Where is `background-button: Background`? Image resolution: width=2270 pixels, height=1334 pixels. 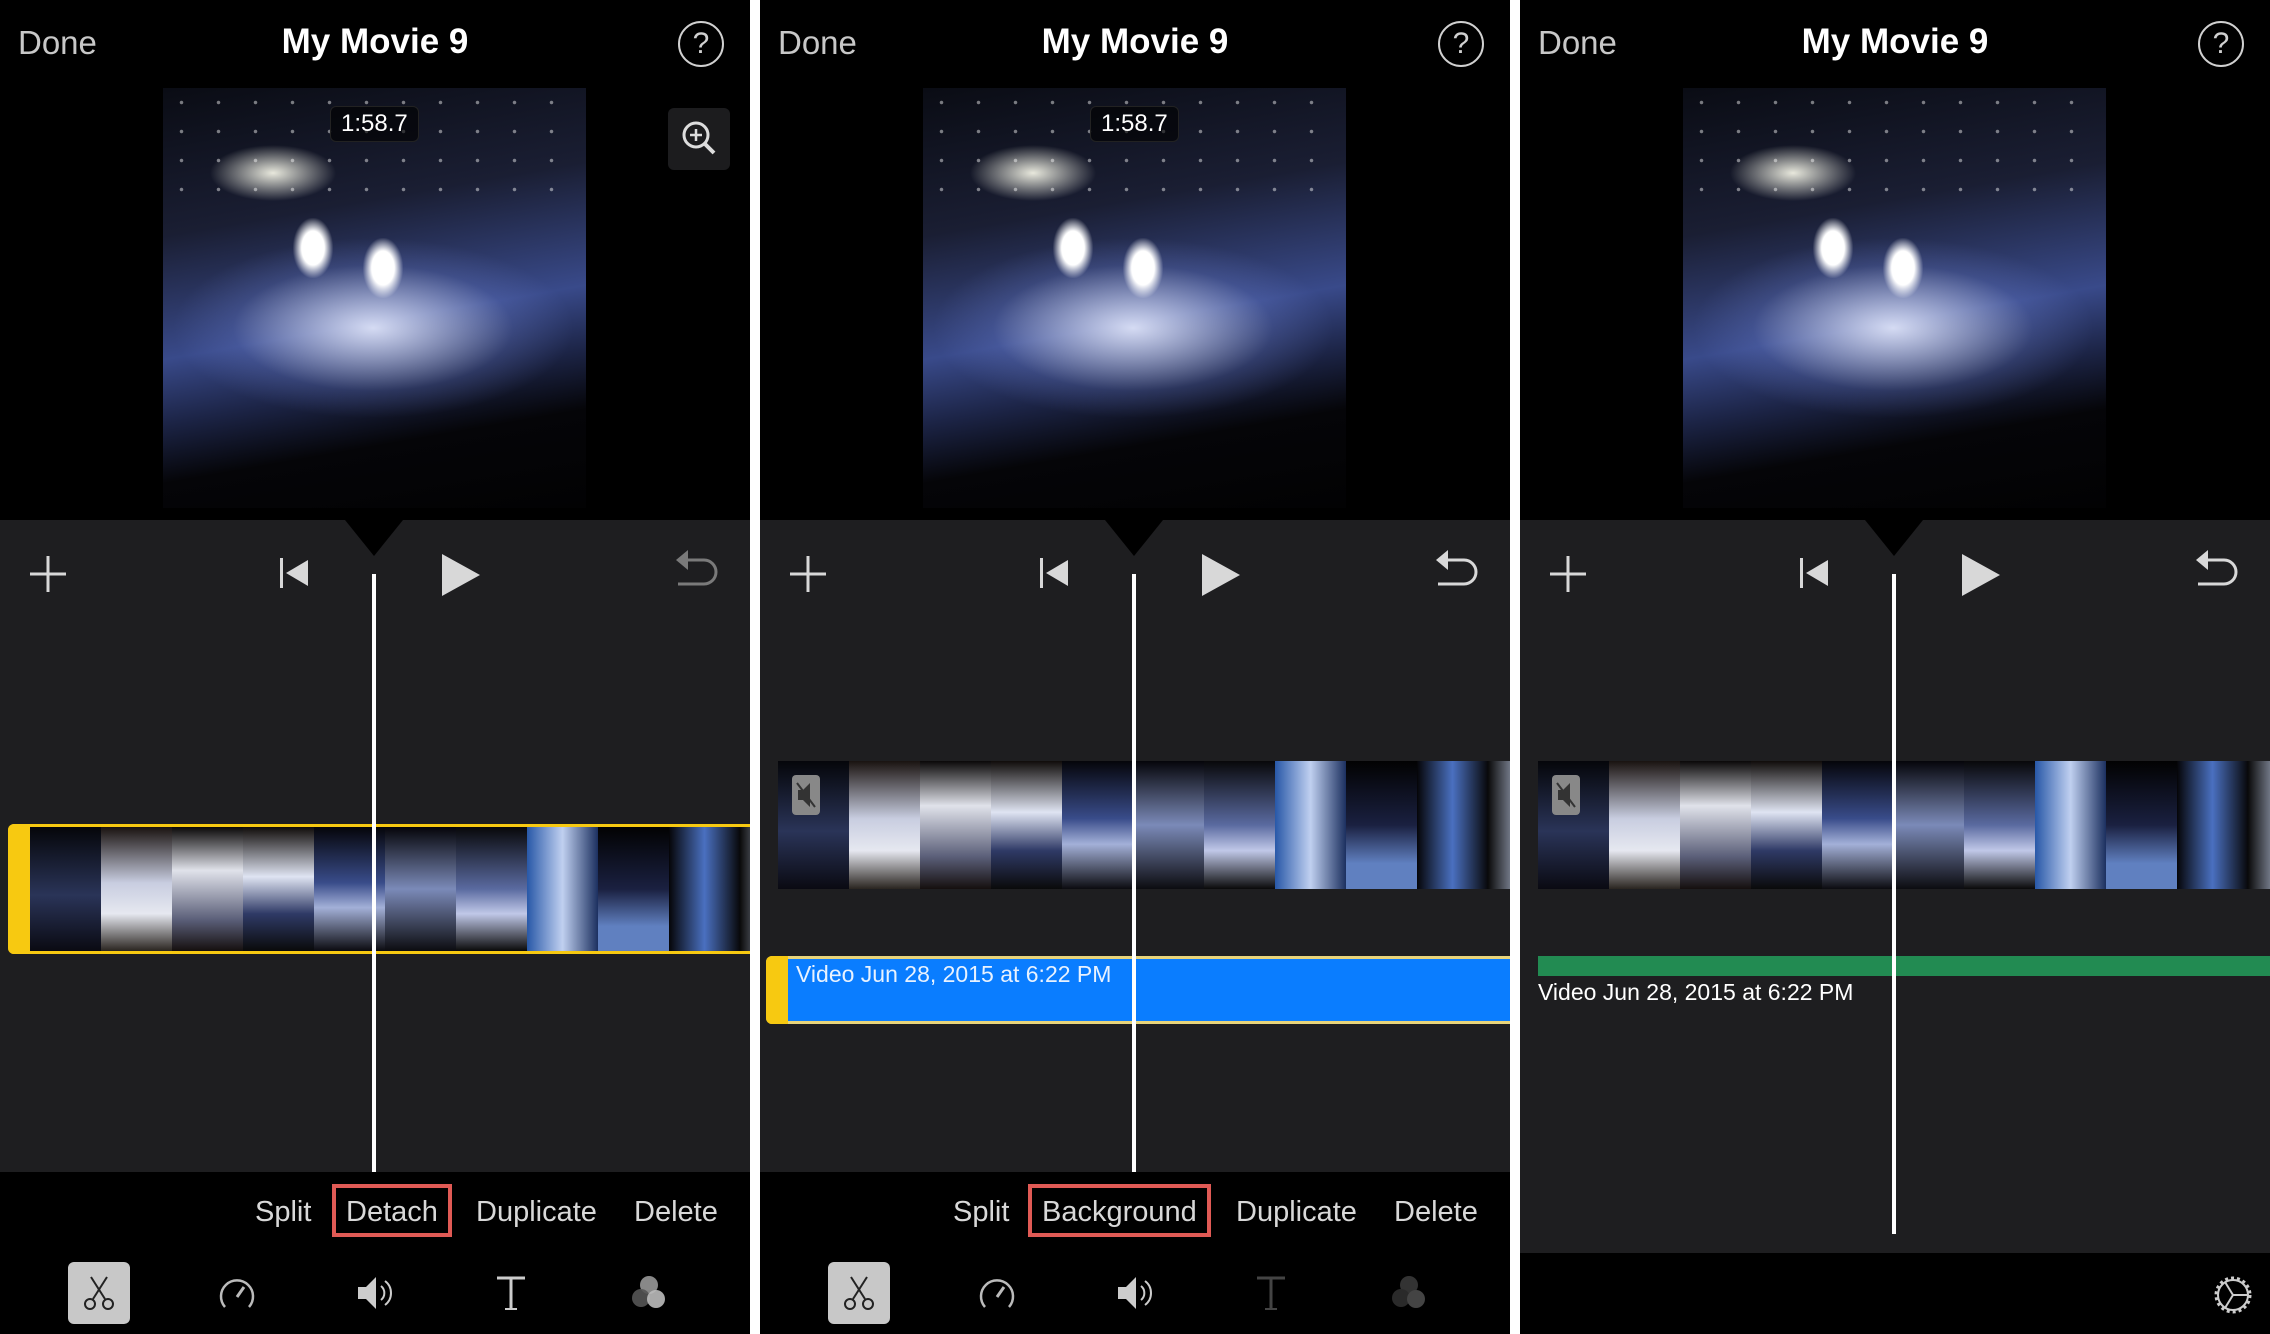 background-button: Background is located at coordinates (1119, 1210).